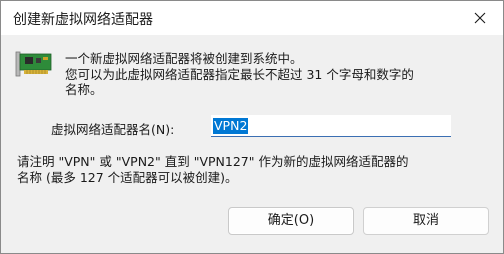  Describe the element at coordinates (184, 58) in the screenshot. I see `intro-line: 一个新虚拟网络适配器将被创建到系统中。` at that location.